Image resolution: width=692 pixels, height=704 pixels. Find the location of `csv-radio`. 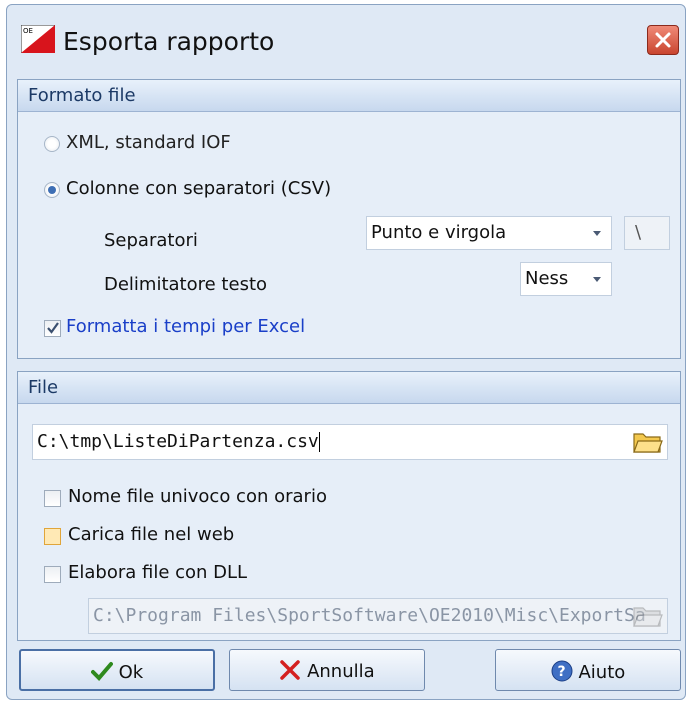

csv-radio is located at coordinates (52, 190).